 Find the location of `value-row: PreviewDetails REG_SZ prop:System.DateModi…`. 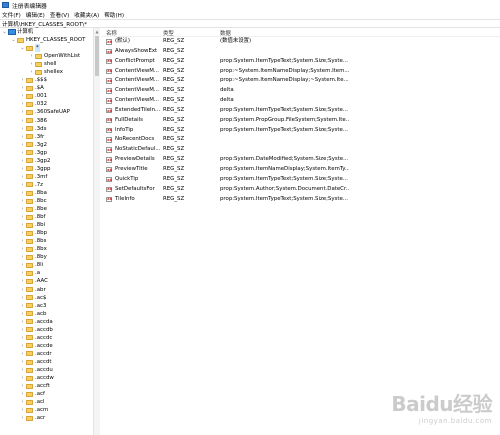

value-row: PreviewDetails REG_SZ prop:System.DateModi… is located at coordinates (300, 160).